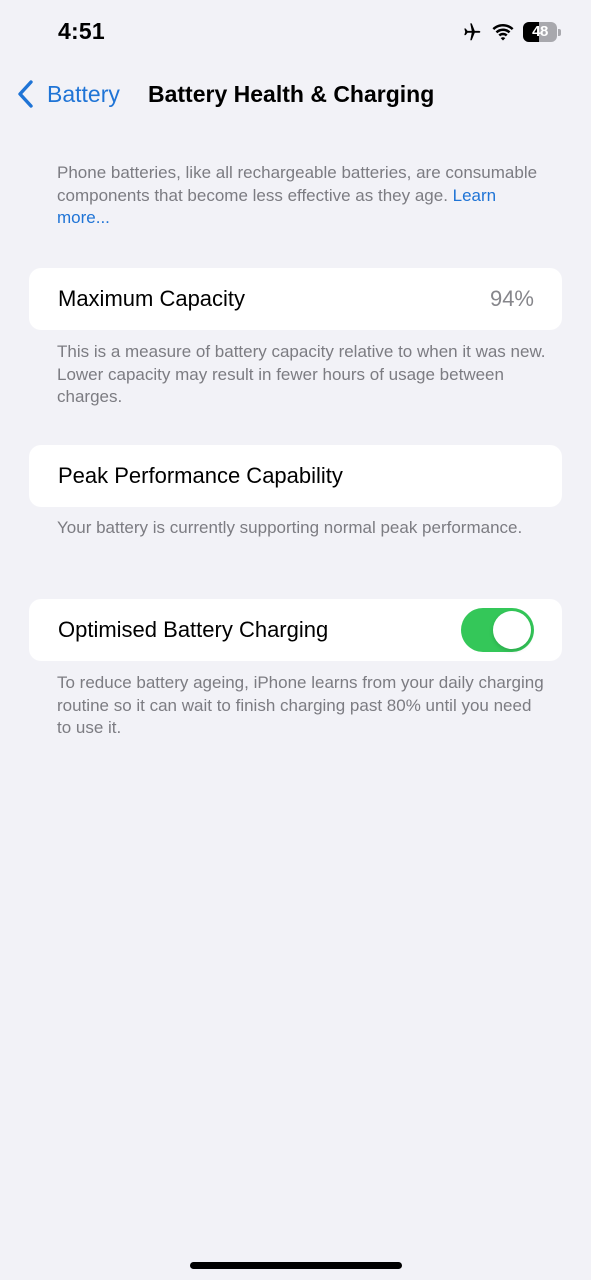 The image size is (591, 1280). Describe the element at coordinates (81, 31) in the screenshot. I see `status-time: 4:51` at that location.